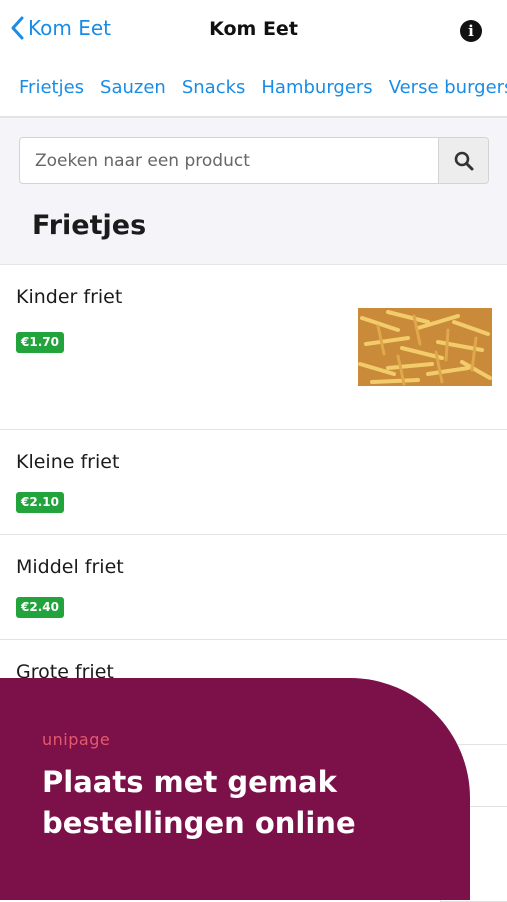  Describe the element at coordinates (40, 502) in the screenshot. I see `price-badge: €2.10` at that location.